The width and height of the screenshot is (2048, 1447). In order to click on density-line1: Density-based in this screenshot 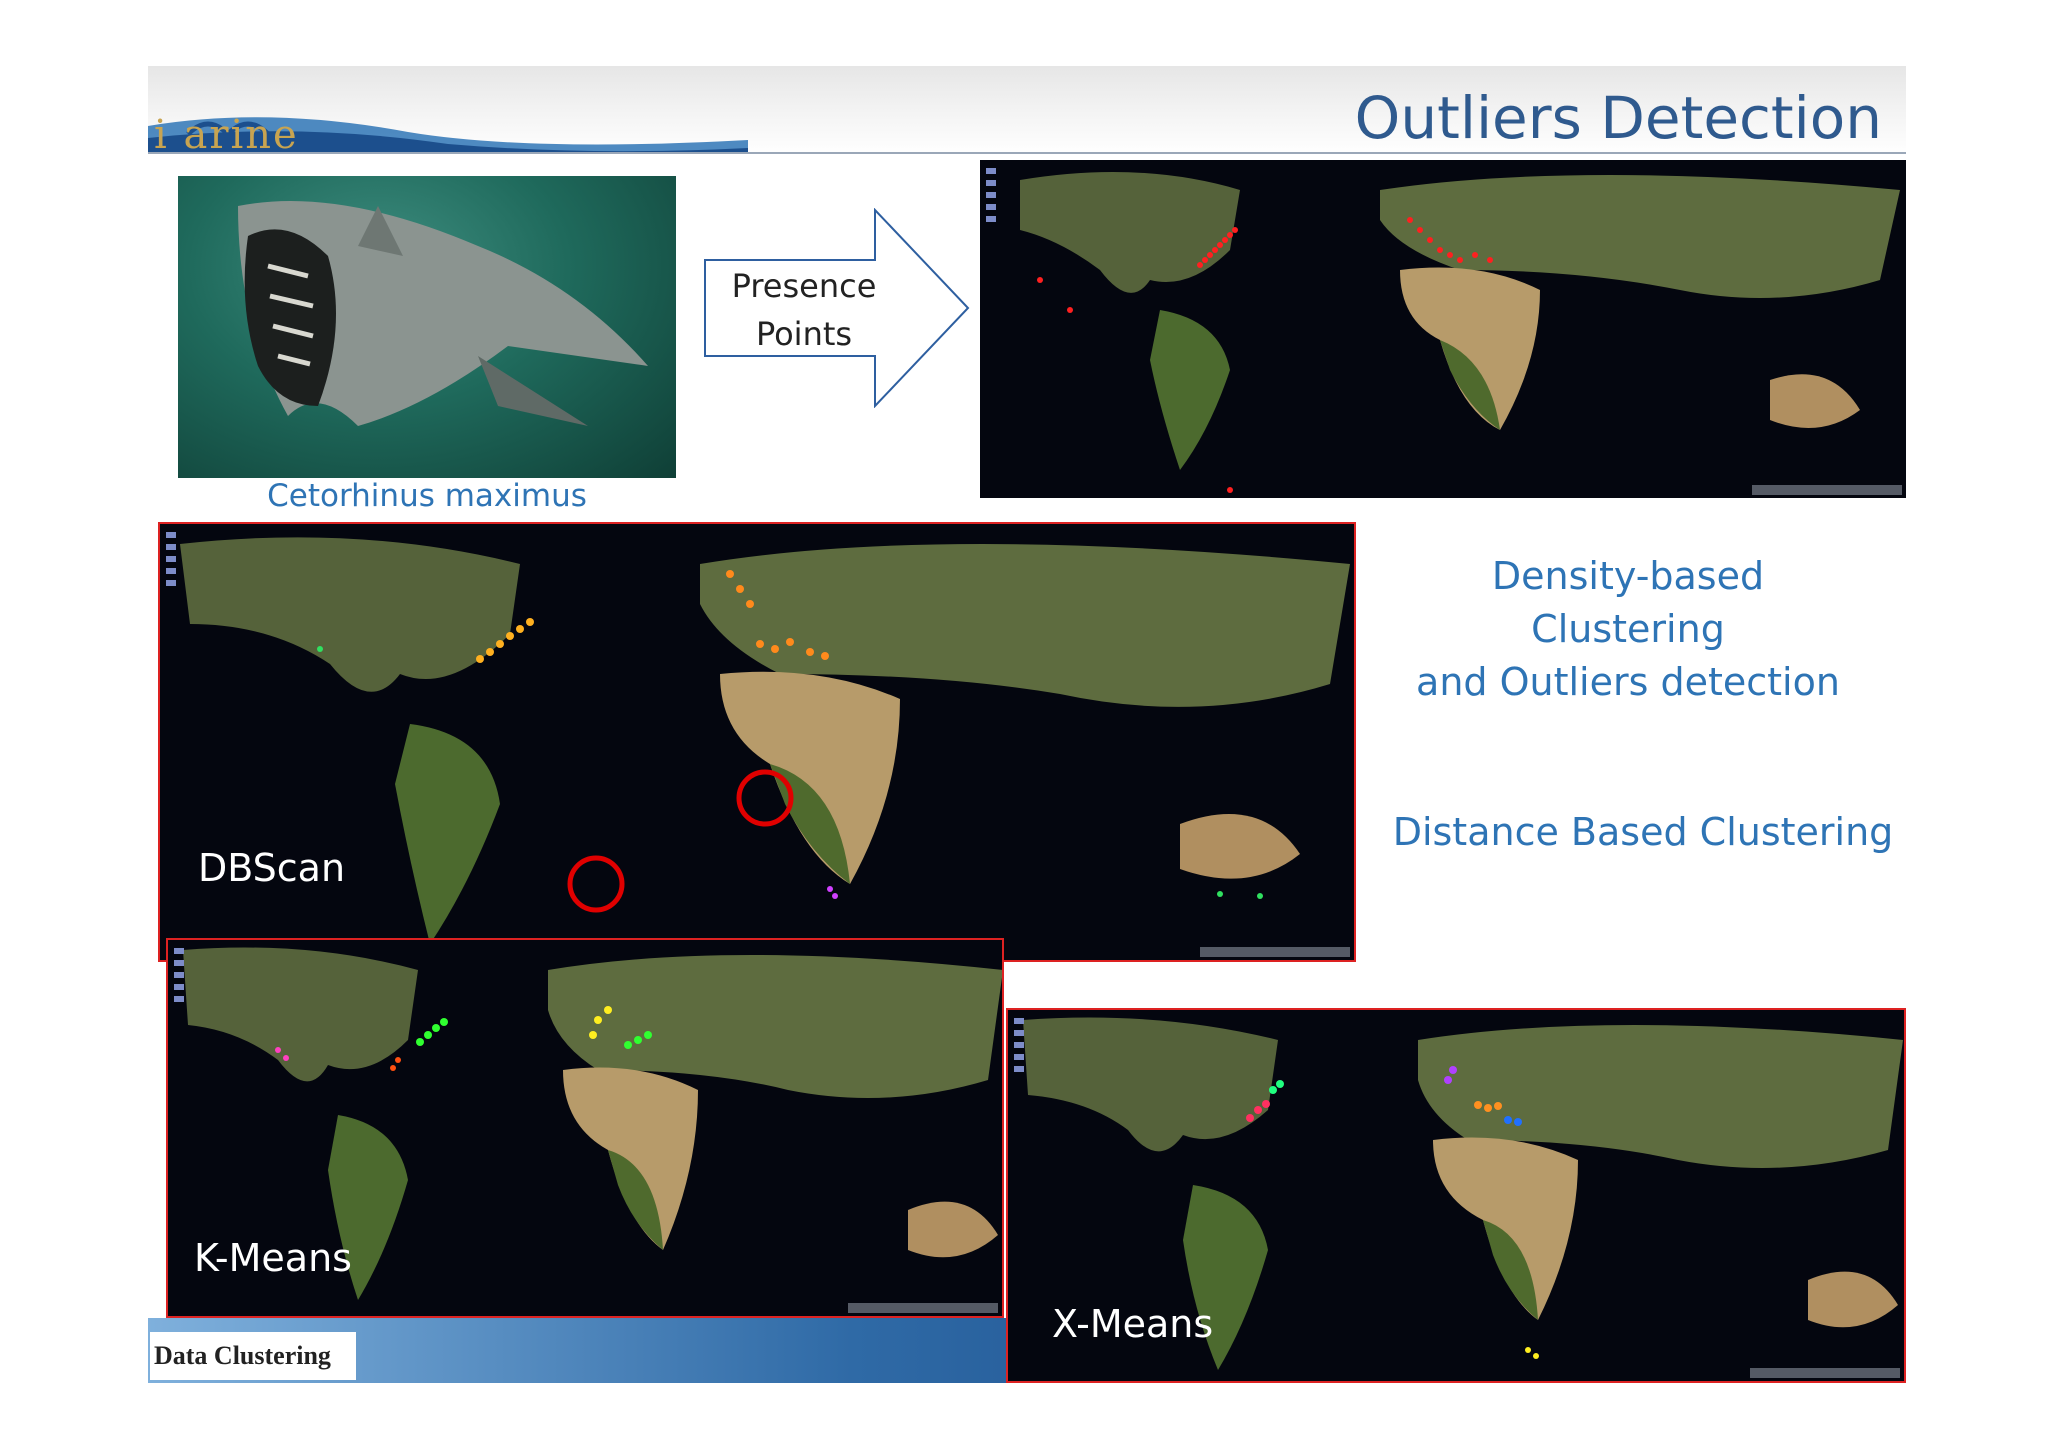, I will do `click(1628, 576)`.